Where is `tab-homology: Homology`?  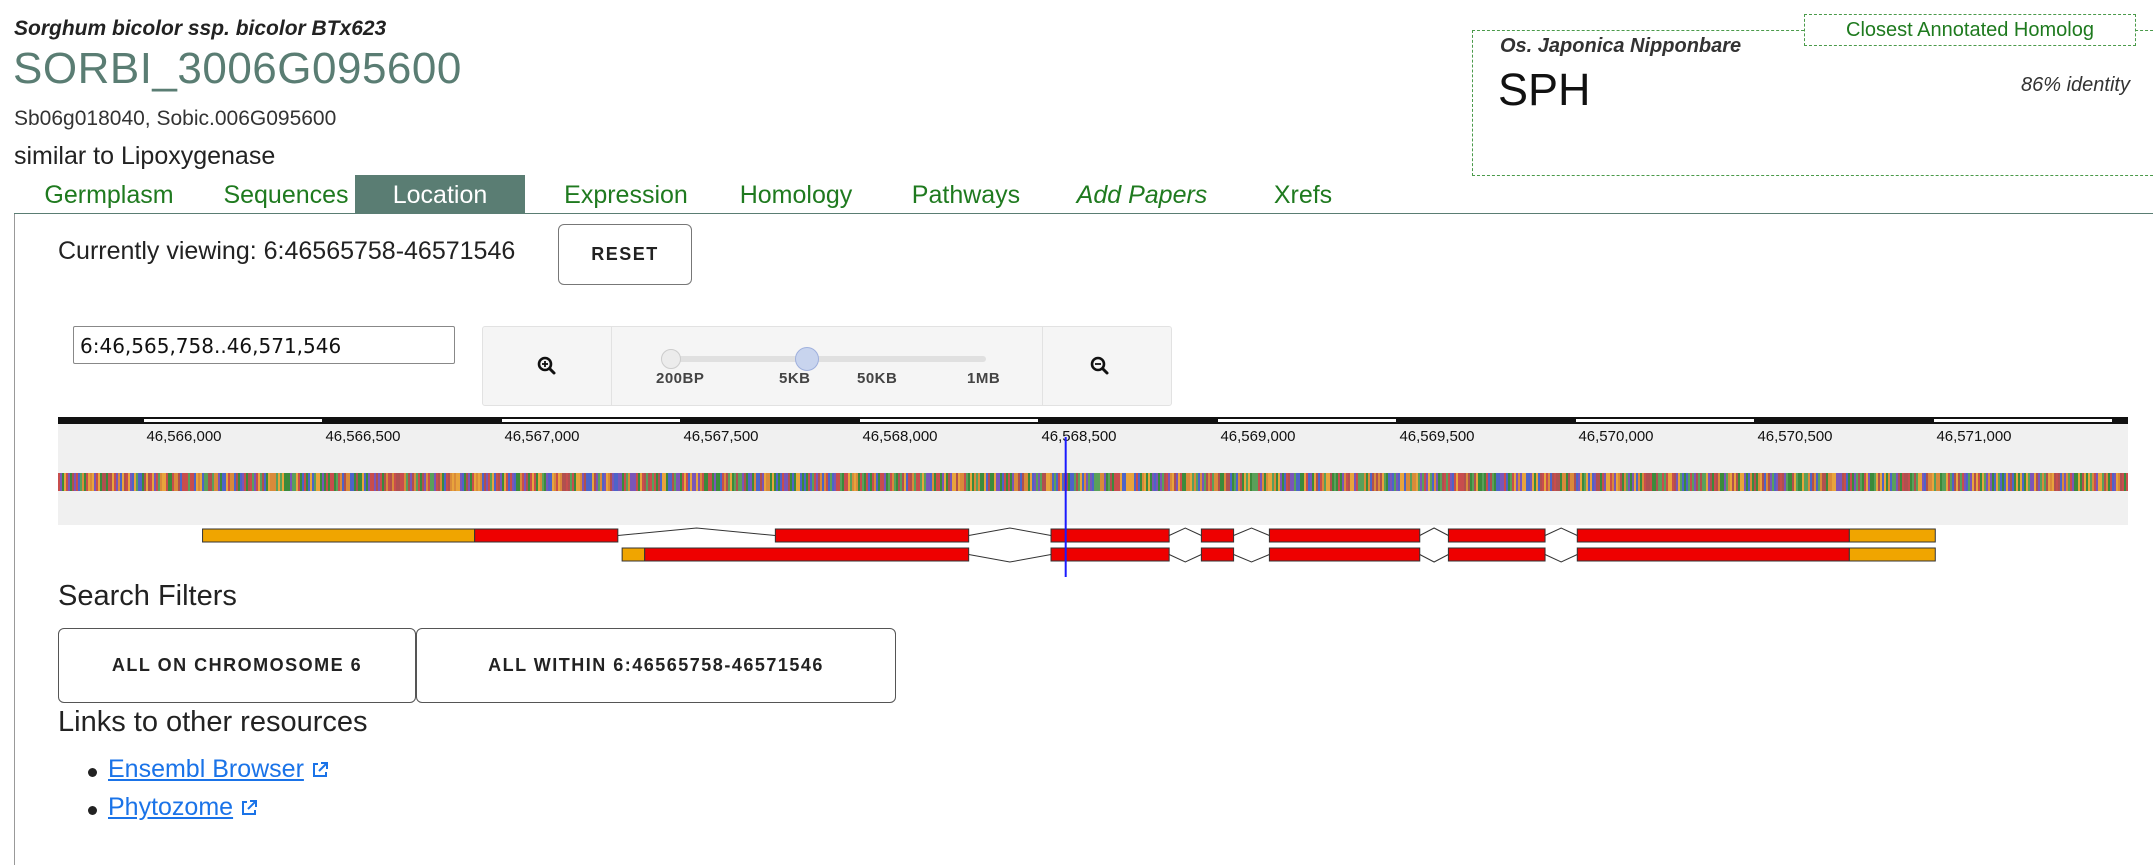 tab-homology: Homology is located at coordinates (796, 194).